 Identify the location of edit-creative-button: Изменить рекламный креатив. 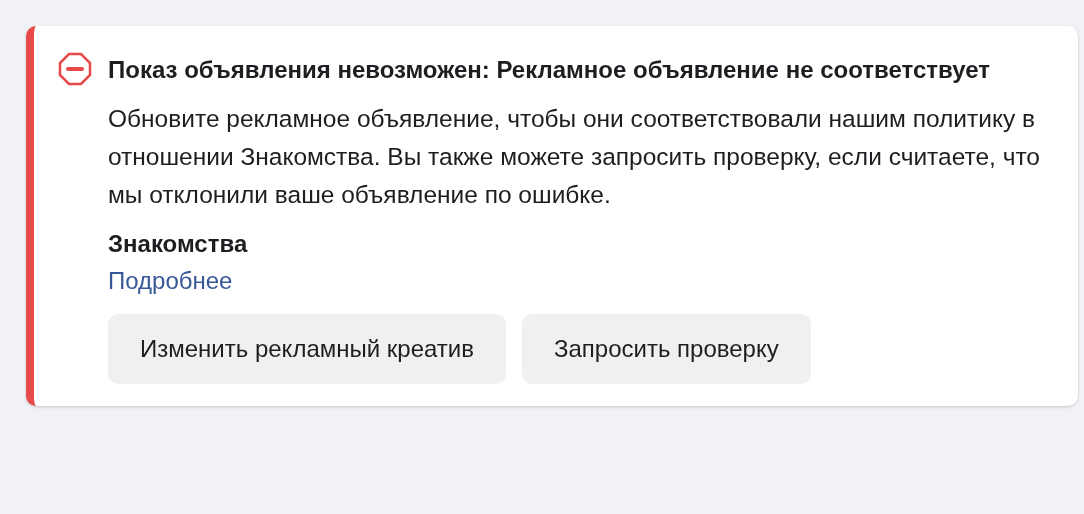
(307, 349).